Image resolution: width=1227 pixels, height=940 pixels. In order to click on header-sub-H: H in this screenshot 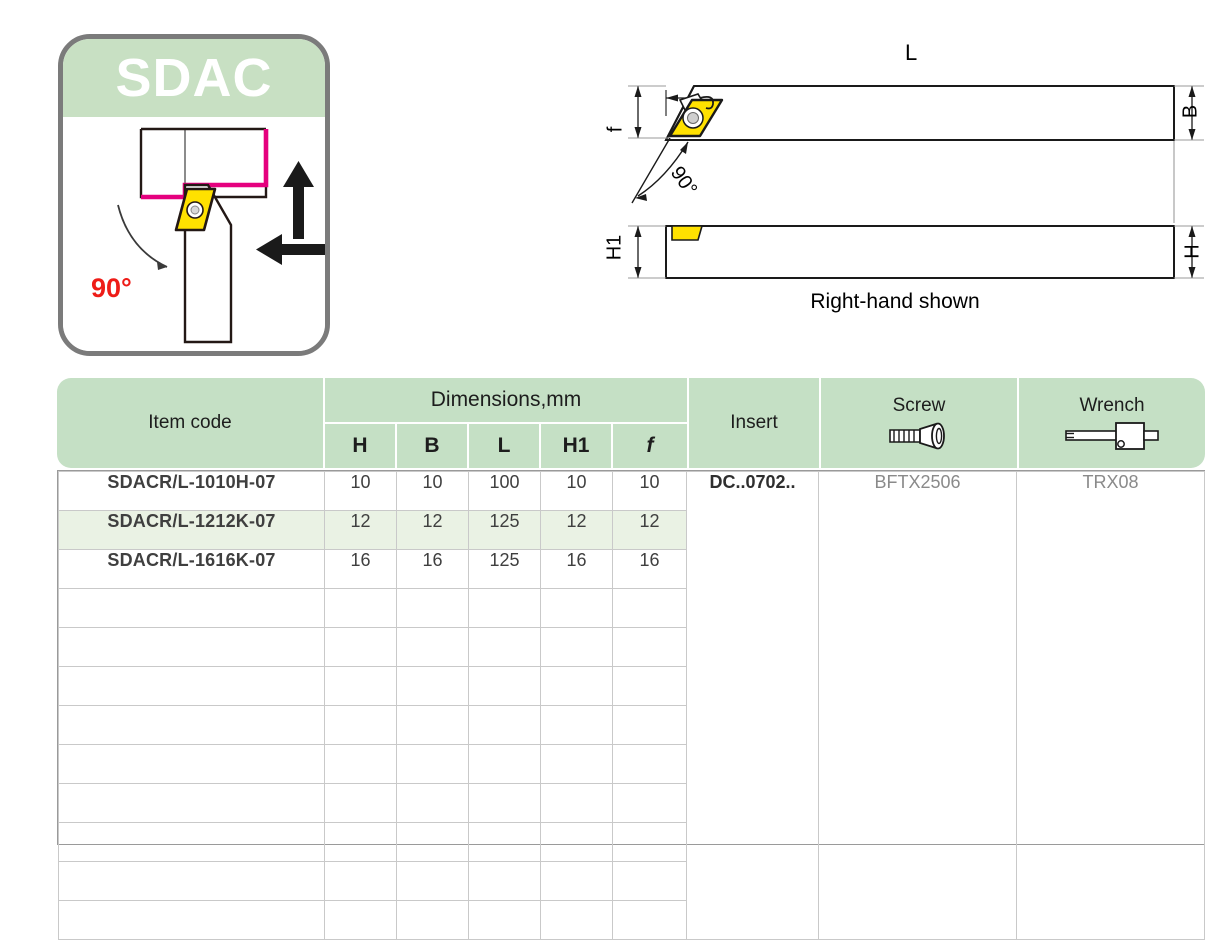, I will do `click(360, 446)`.